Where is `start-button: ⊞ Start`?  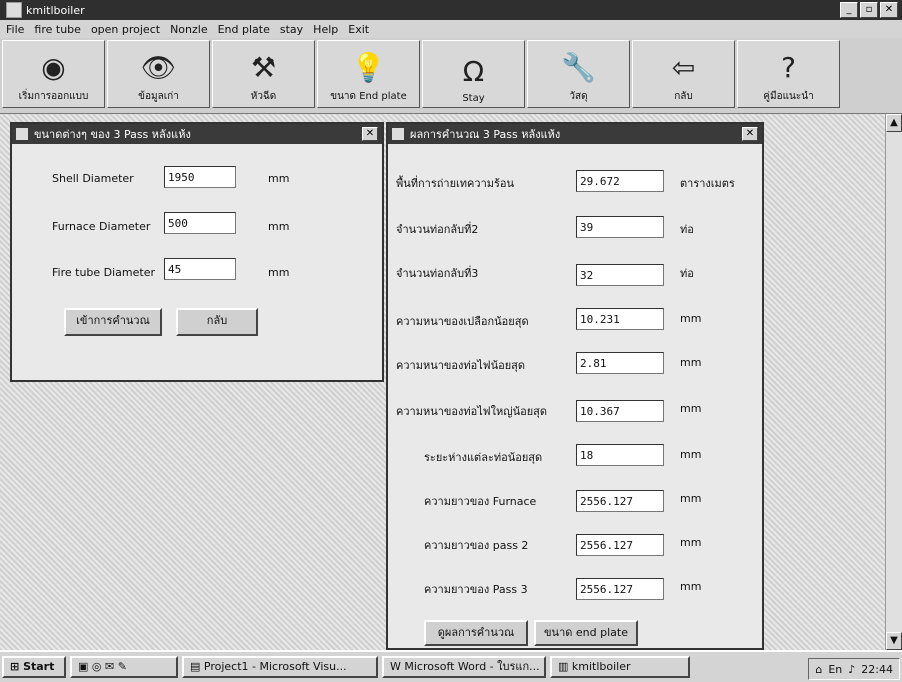
start-button: ⊞ Start is located at coordinates (34, 667).